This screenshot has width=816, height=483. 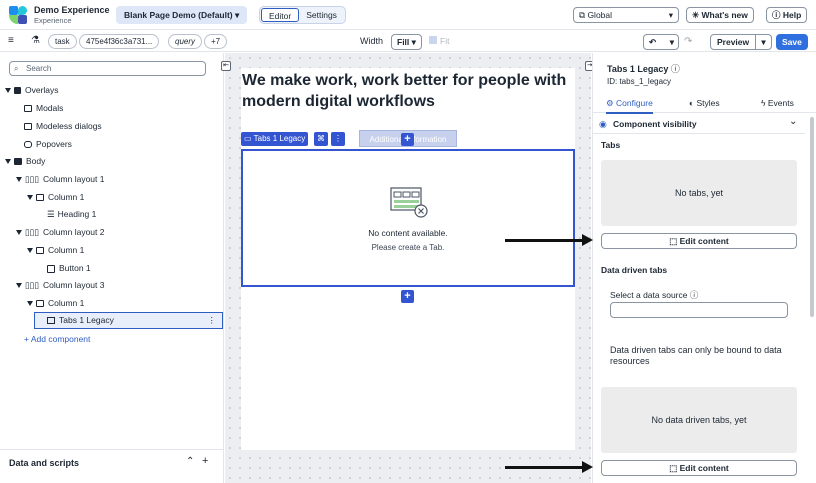 What do you see at coordinates (408, 247) in the screenshot?
I see `create-tab-hint: Please create a Tab.` at bounding box center [408, 247].